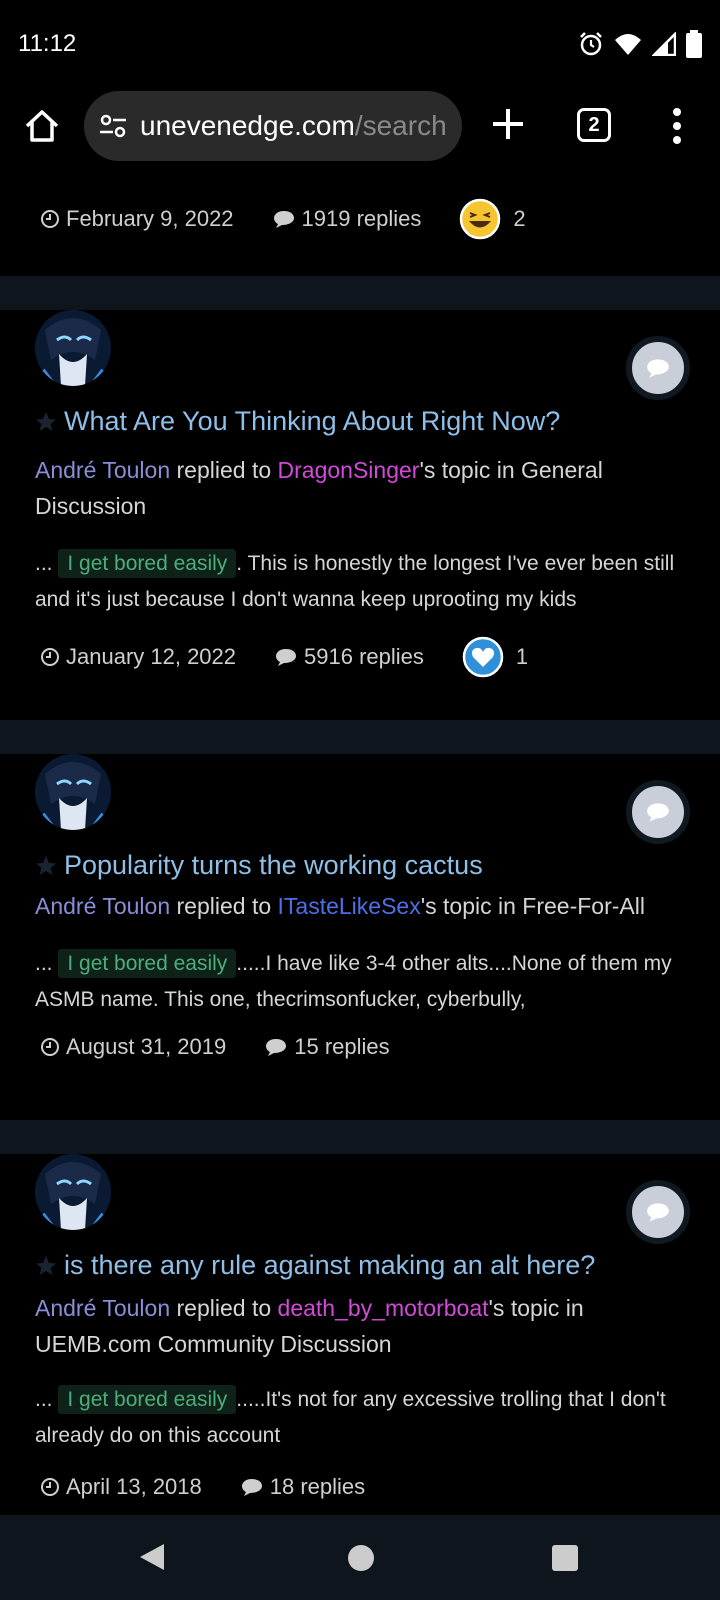  What do you see at coordinates (317, 1486) in the screenshot?
I see `reply-count-text: 18 replies` at bounding box center [317, 1486].